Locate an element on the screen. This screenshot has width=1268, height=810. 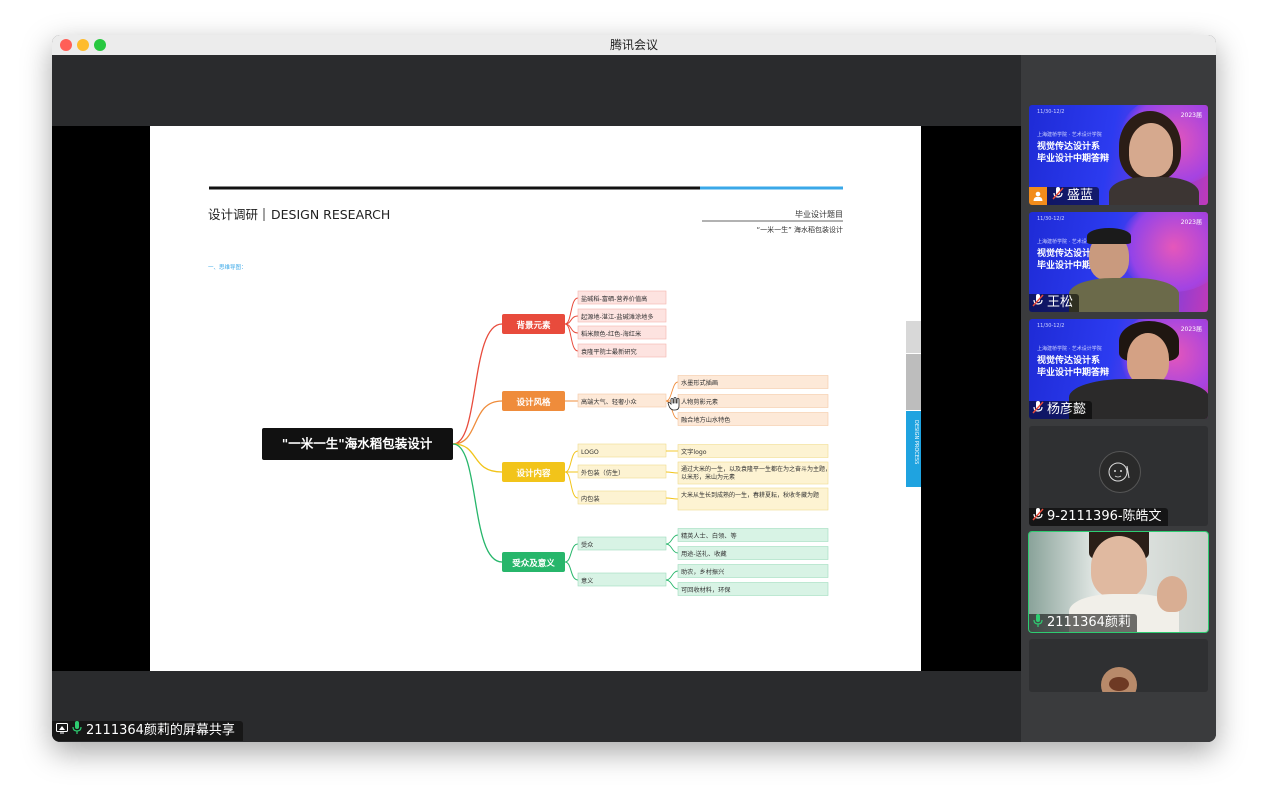
screen-share-label: 2111364颜莉的屏幕共享 is located at coordinates (147, 731).